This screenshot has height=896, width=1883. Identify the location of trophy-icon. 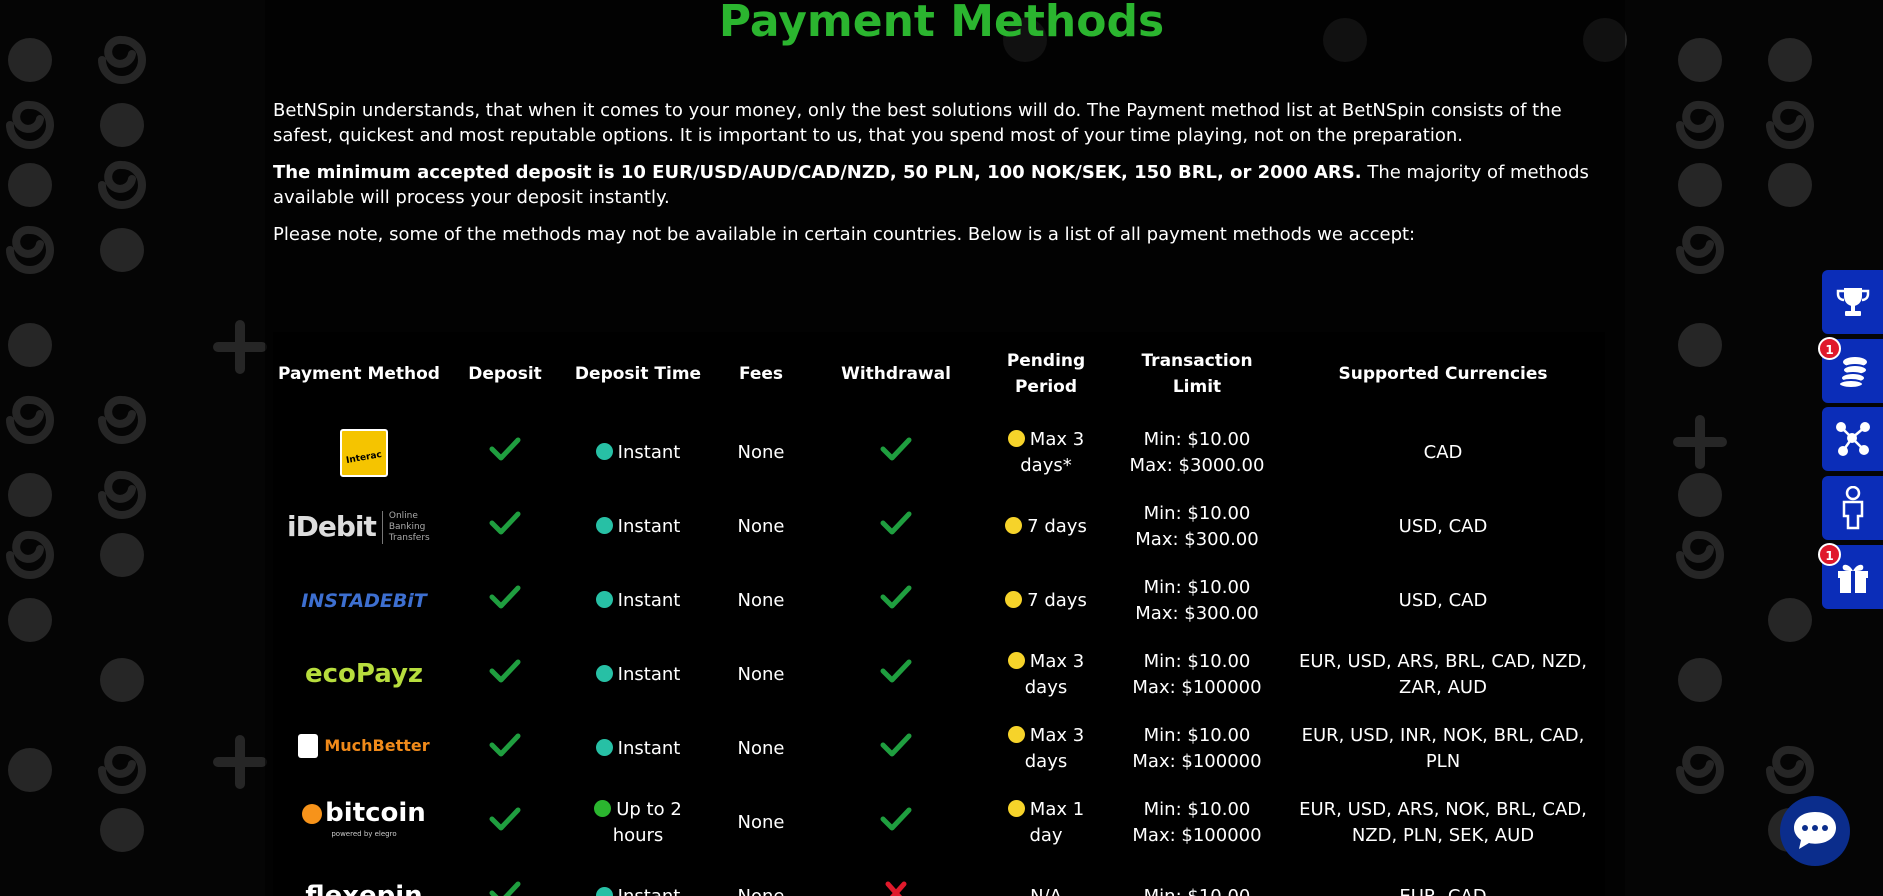
(1852, 302).